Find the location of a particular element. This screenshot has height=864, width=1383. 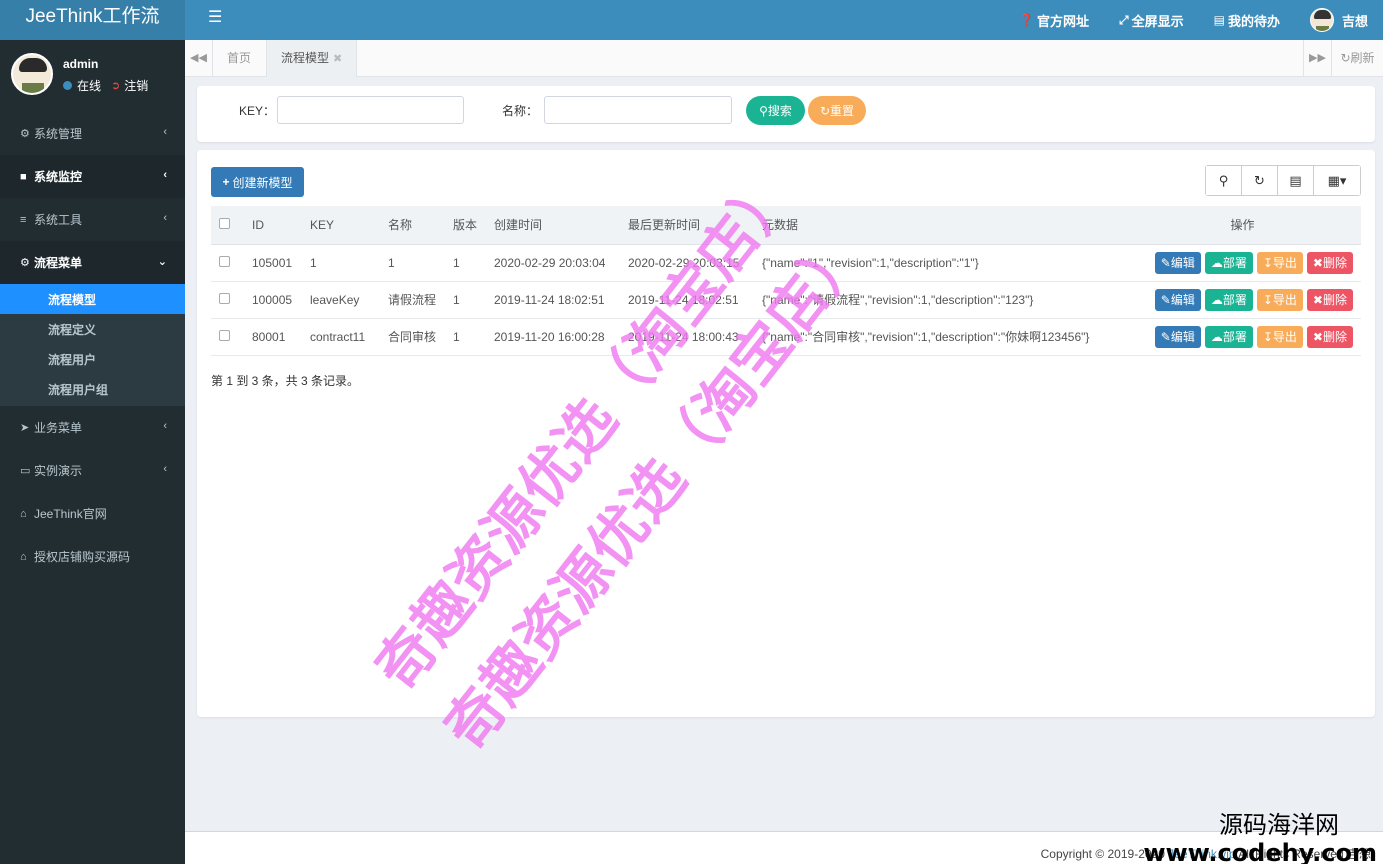

logout-link: 注销 is located at coordinates (136, 85).